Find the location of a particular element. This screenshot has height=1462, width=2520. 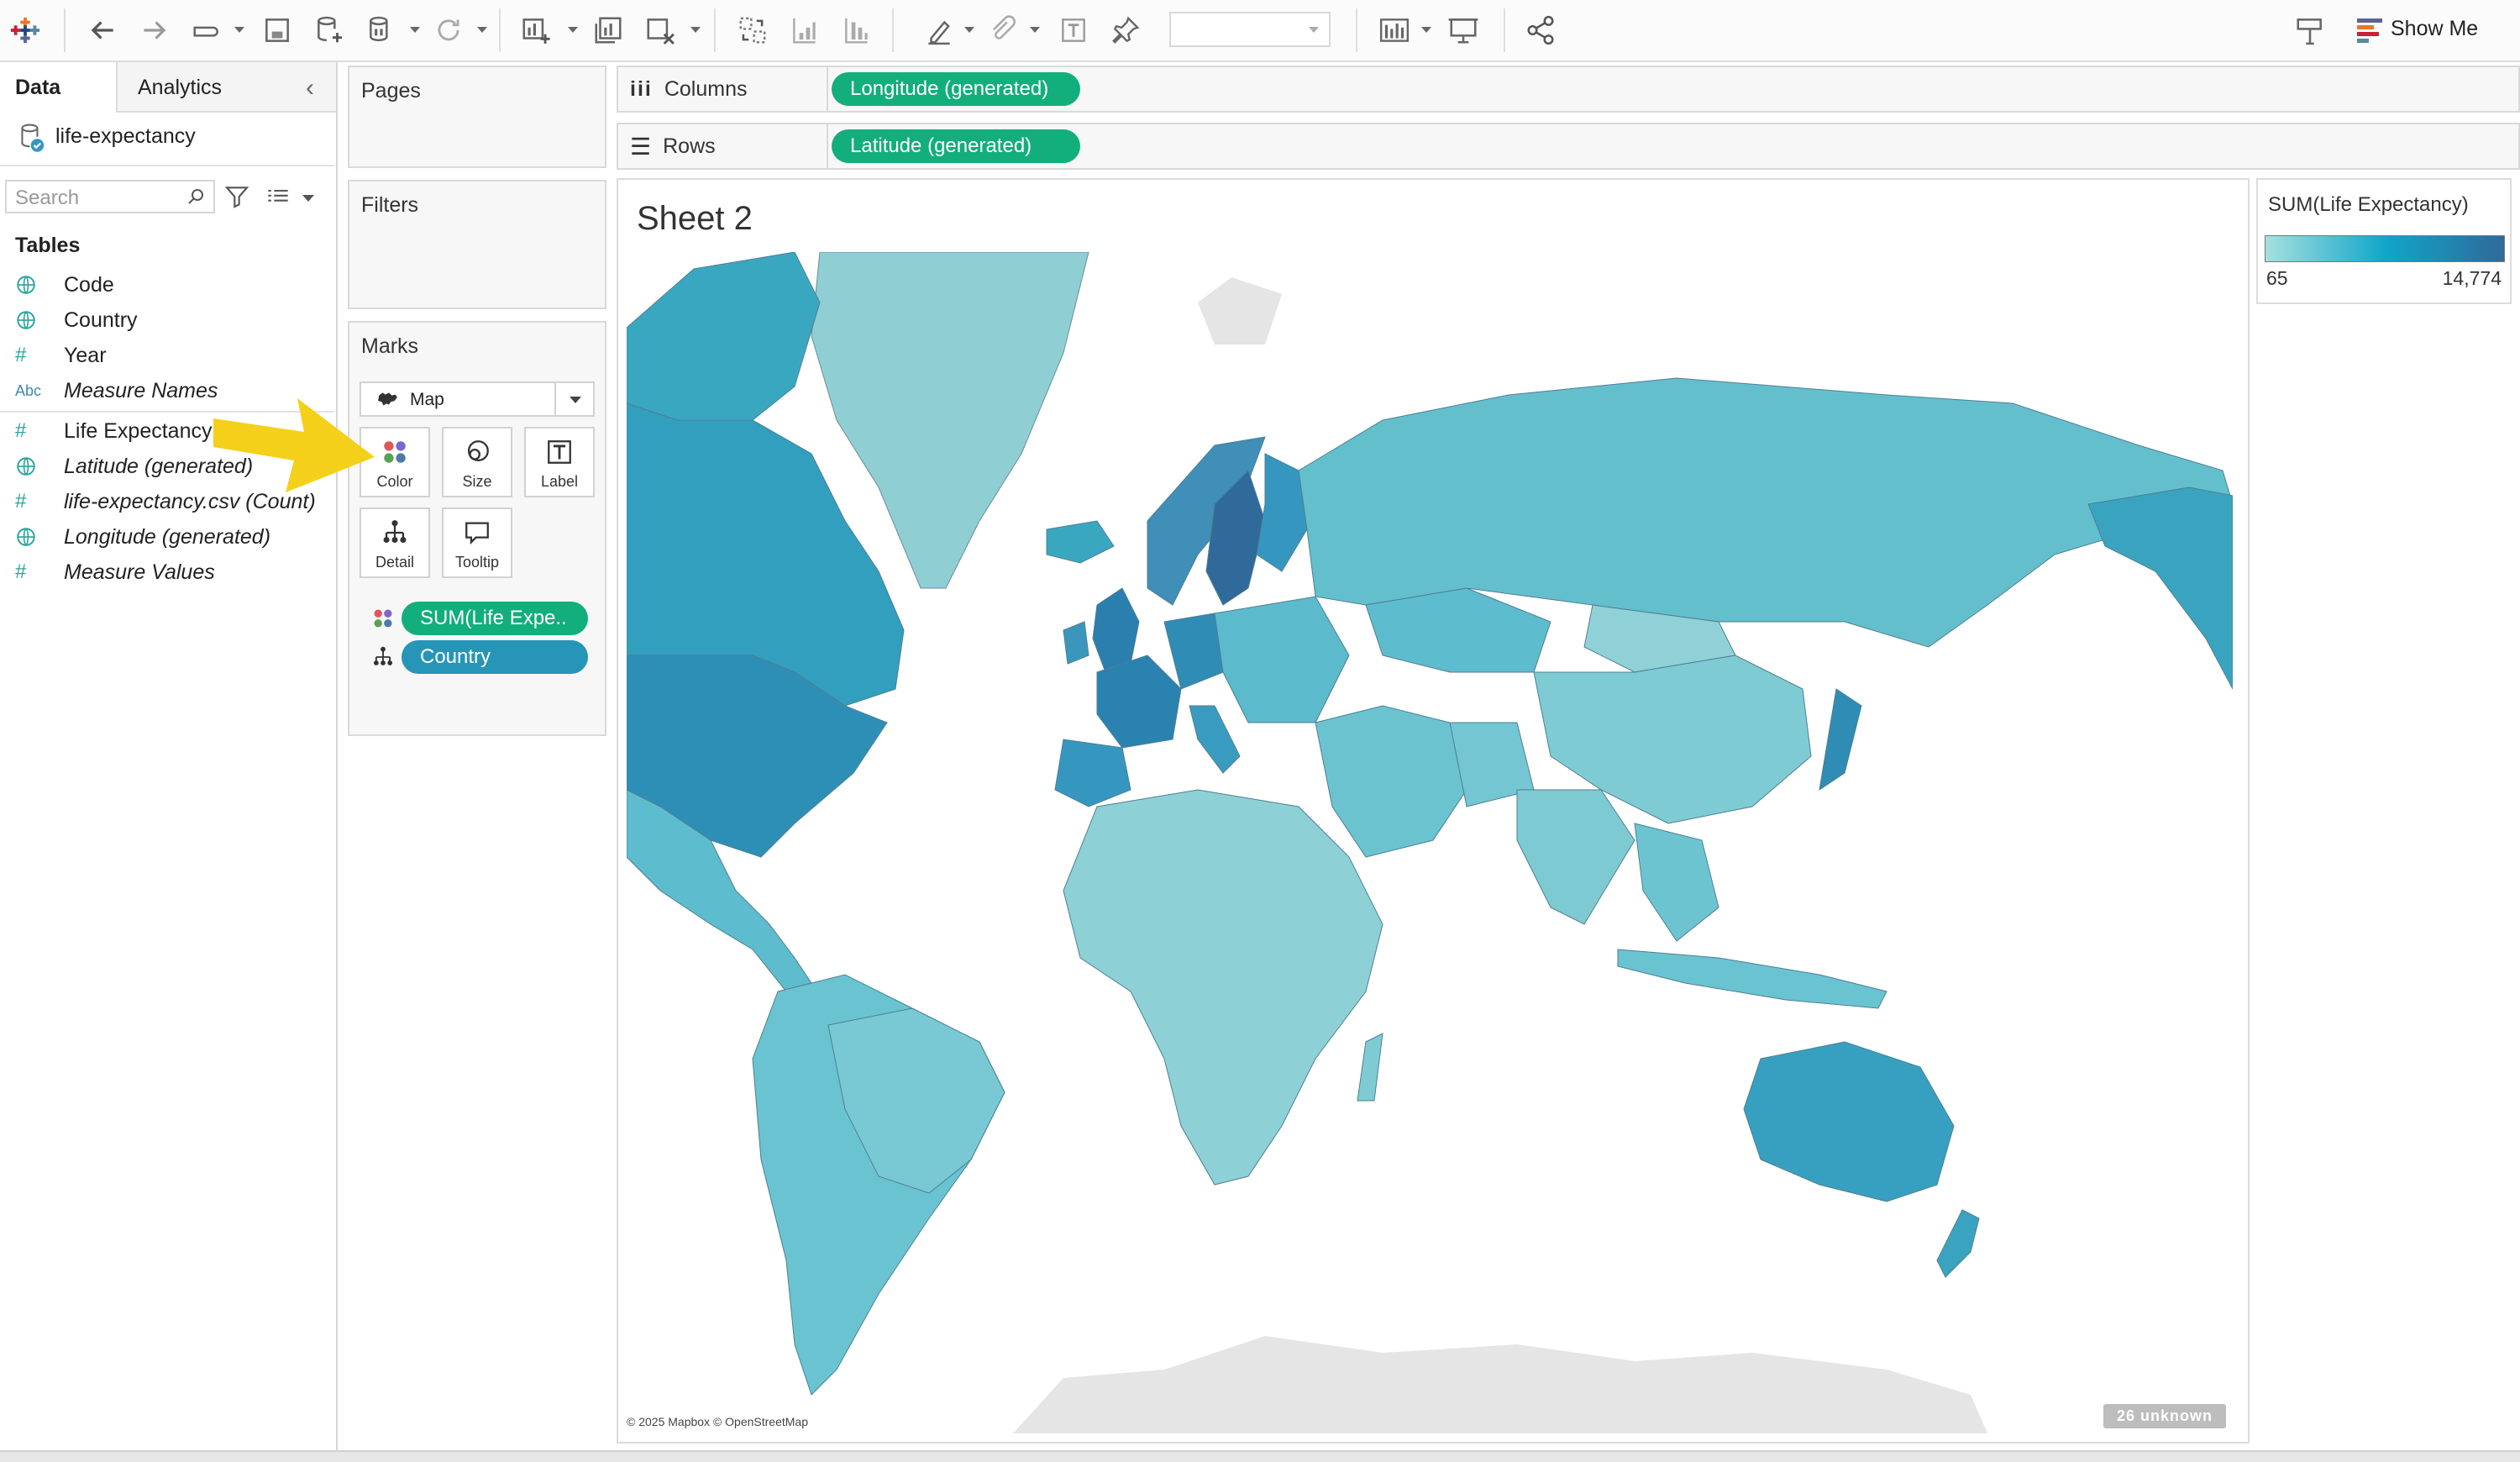

field-year: # Year is located at coordinates (167, 355).